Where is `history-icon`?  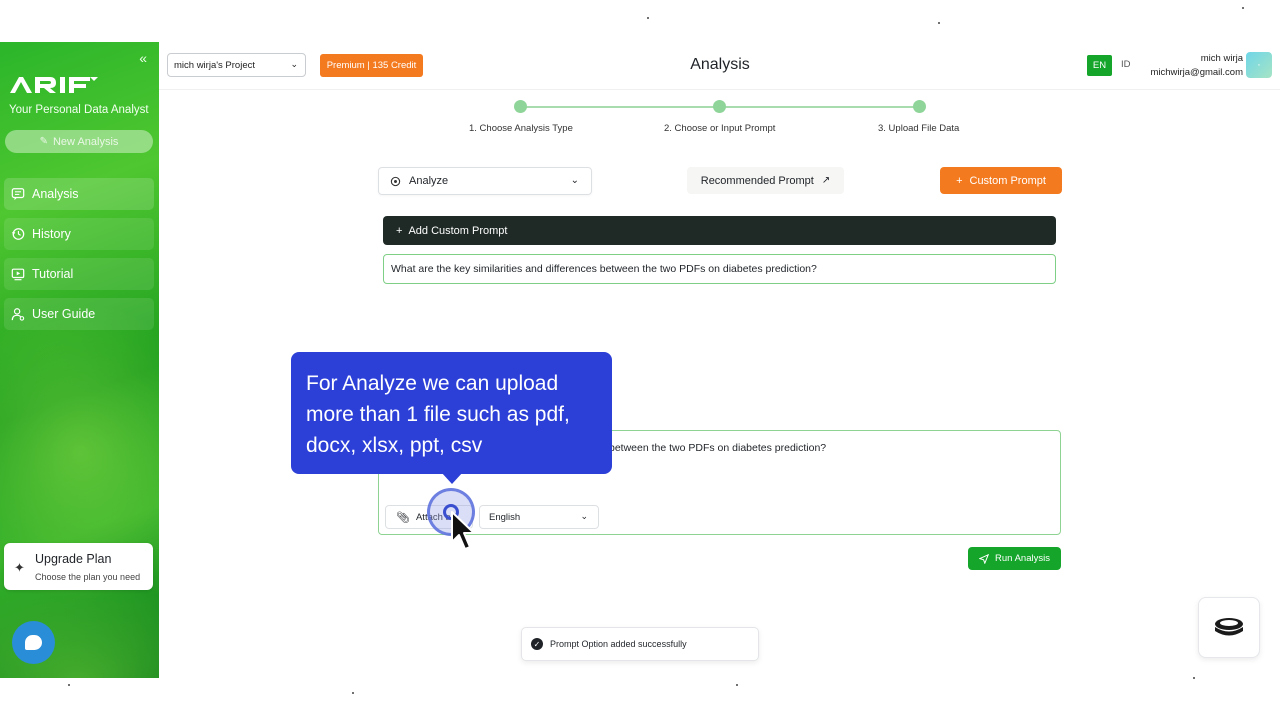
history-icon is located at coordinates (18, 234).